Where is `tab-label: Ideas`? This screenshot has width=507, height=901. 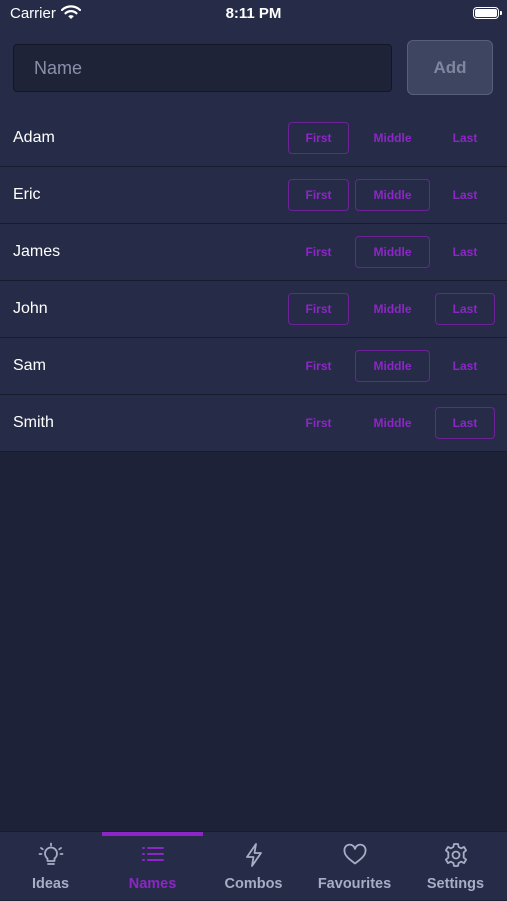
tab-label: Ideas is located at coordinates (50, 884).